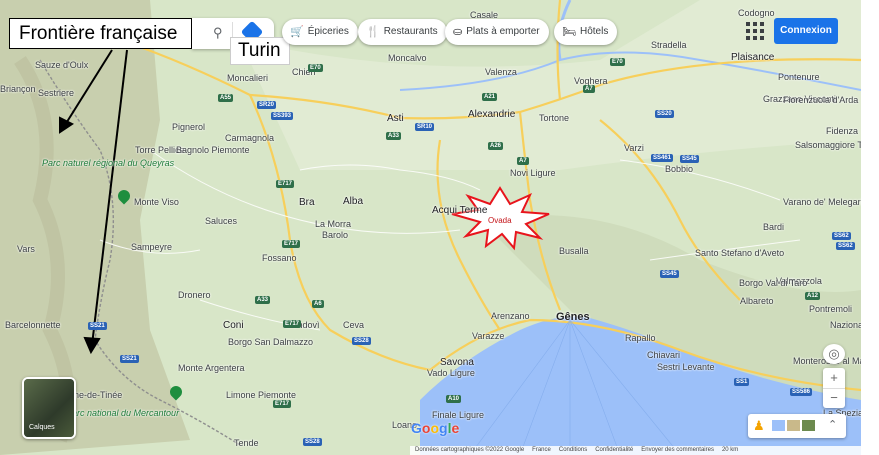 This screenshot has height=455, width=879. What do you see at coordinates (573, 450) in the screenshot?
I see `terms-link: Conditions` at bounding box center [573, 450].